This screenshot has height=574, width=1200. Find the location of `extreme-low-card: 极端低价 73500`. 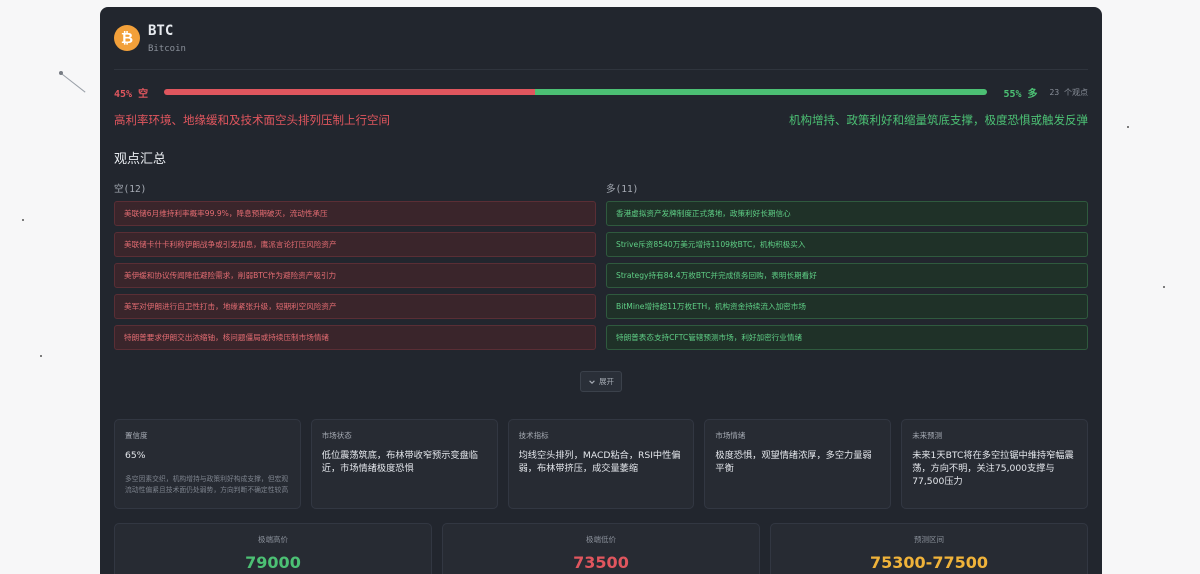

extreme-low-card: 极端低价 73500 is located at coordinates (601, 548).